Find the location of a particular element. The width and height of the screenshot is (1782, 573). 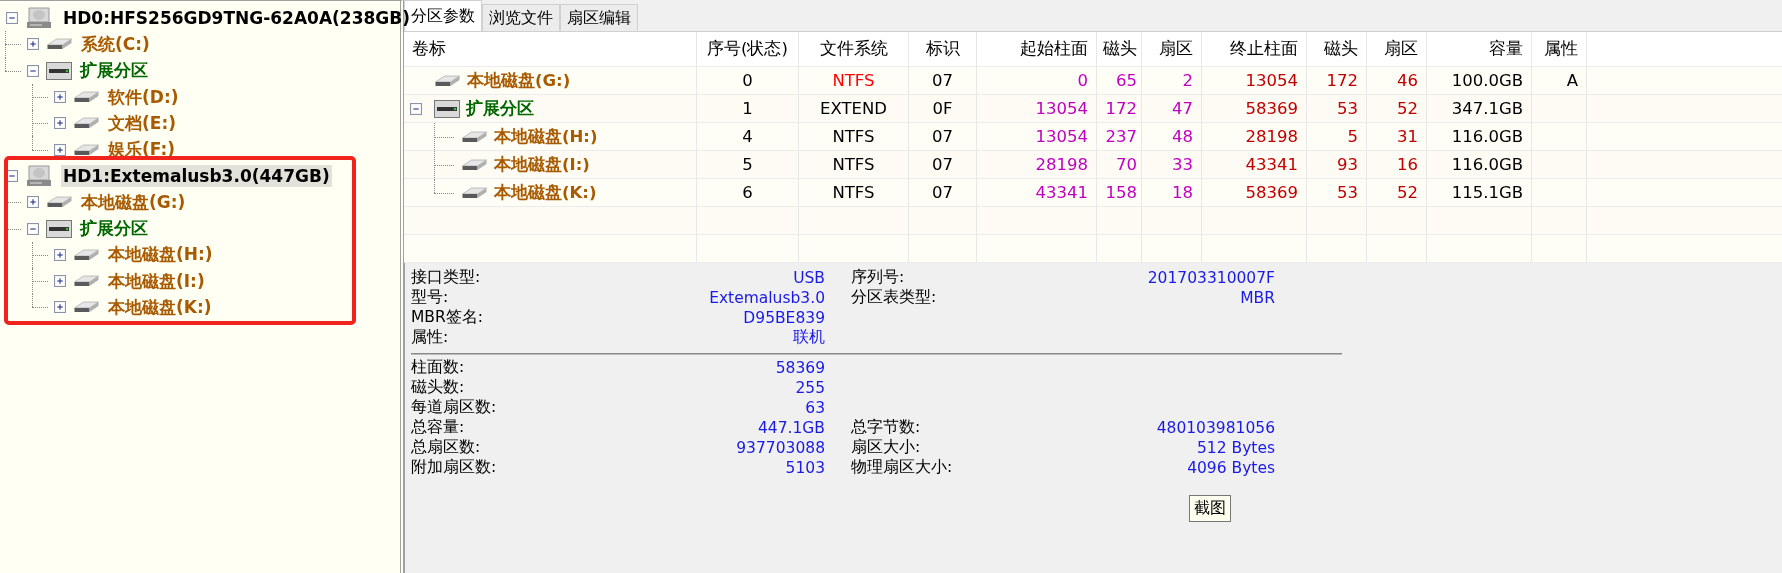

info-label: 每道扇区数: is located at coordinates (454, 407).